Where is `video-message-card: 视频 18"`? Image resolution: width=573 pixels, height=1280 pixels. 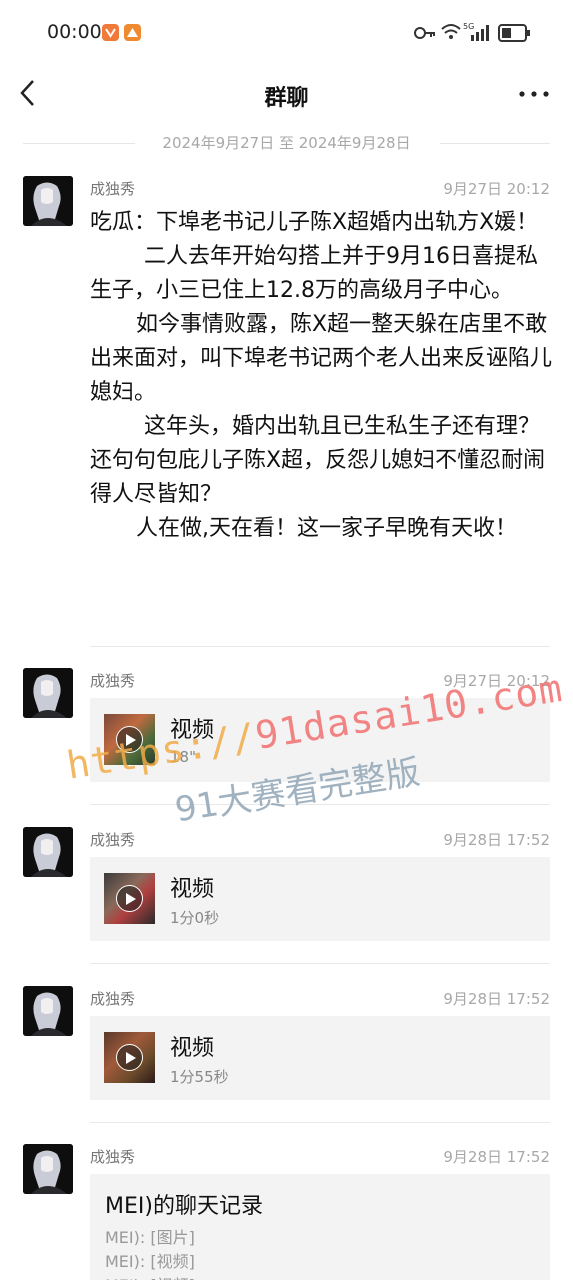 video-message-card: 视频 18" is located at coordinates (320, 740).